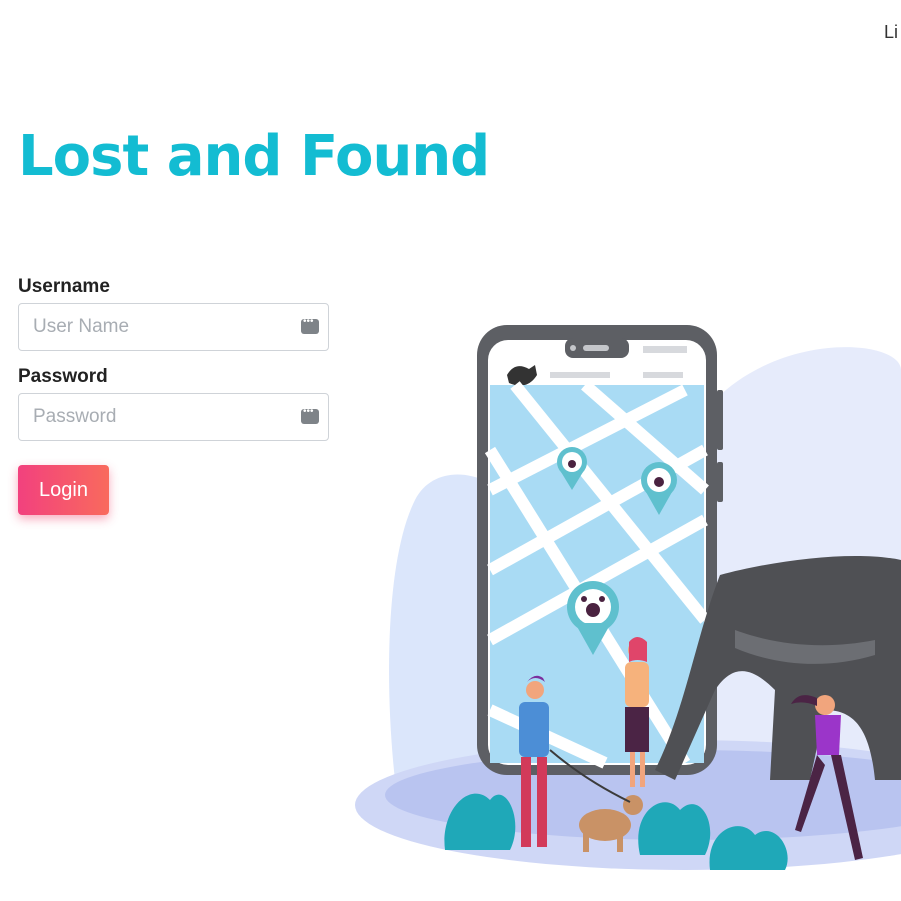  Describe the element at coordinates (63, 490) in the screenshot. I see `login-button: Login` at that location.